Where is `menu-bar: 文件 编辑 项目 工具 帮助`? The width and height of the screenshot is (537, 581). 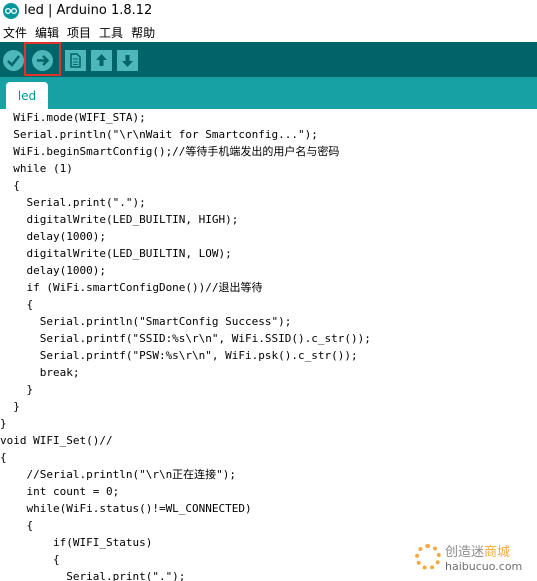
menu-bar: 文件 编辑 项目 工具 帮助 is located at coordinates (268, 32).